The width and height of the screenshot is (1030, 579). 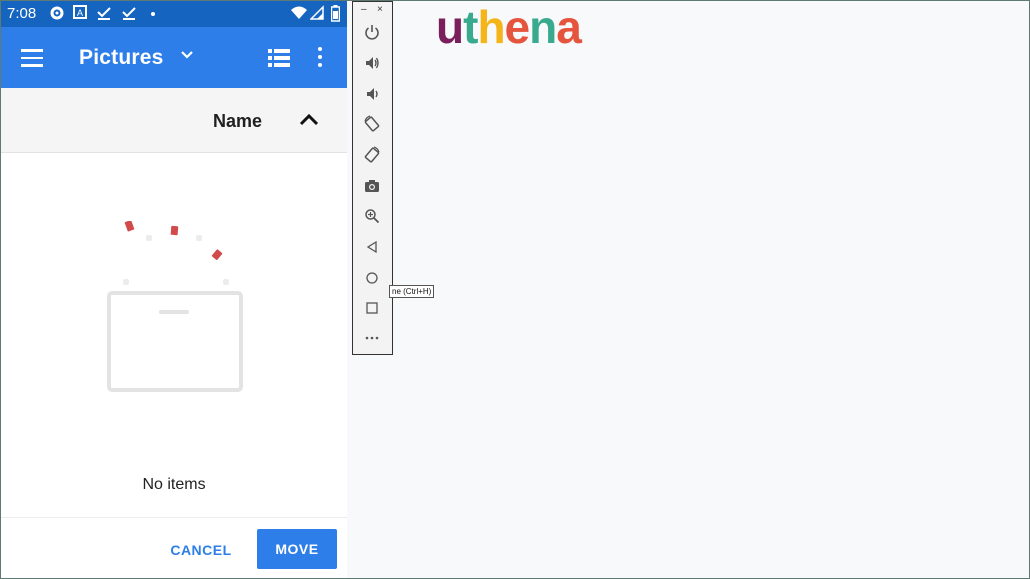 I want to click on more-icon, so click(x=372, y=338).